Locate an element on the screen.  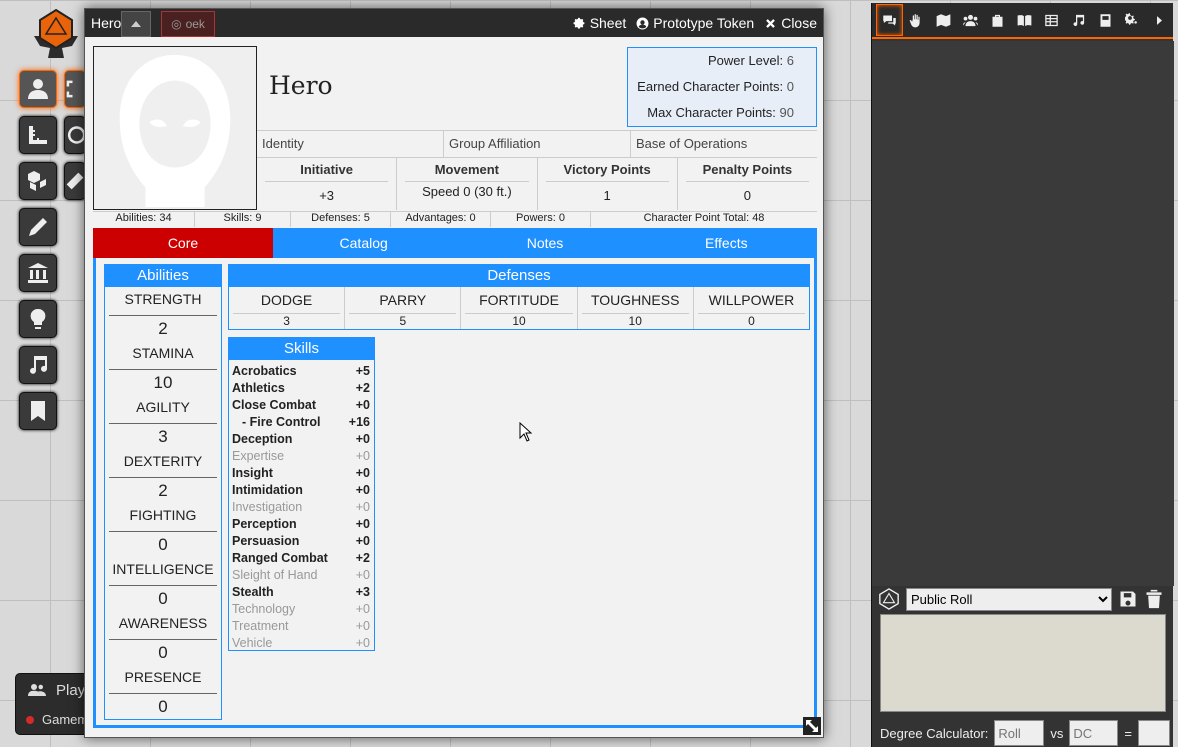
skill-row: - Fire Control +16 is located at coordinates (301, 422).